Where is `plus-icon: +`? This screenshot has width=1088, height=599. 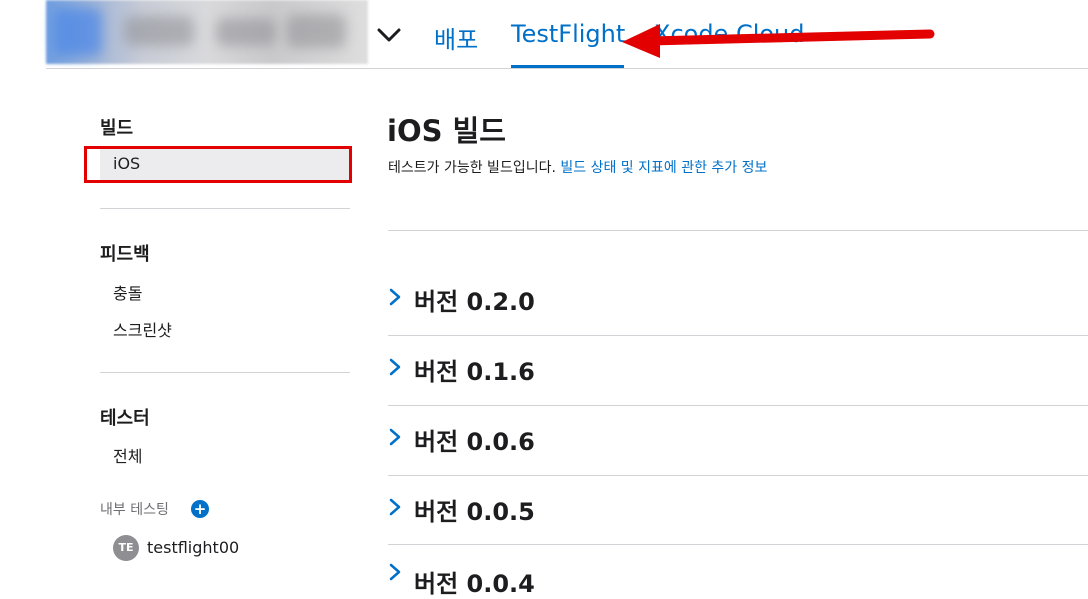
plus-icon: + is located at coordinates (200, 509).